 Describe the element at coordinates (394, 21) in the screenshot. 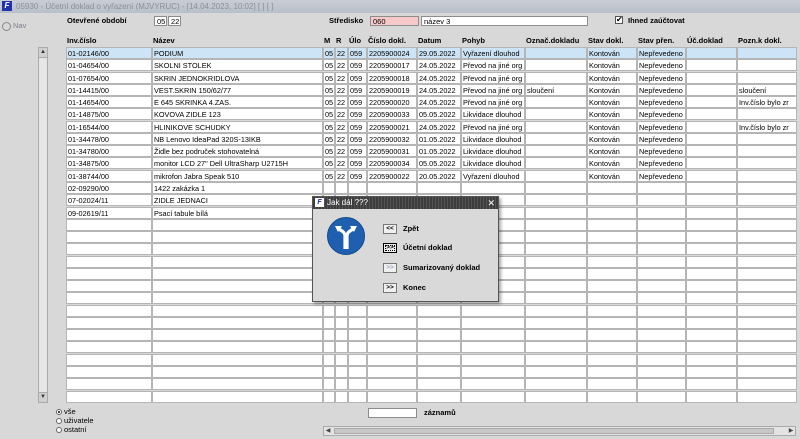

I see `center-code-field: 060` at that location.